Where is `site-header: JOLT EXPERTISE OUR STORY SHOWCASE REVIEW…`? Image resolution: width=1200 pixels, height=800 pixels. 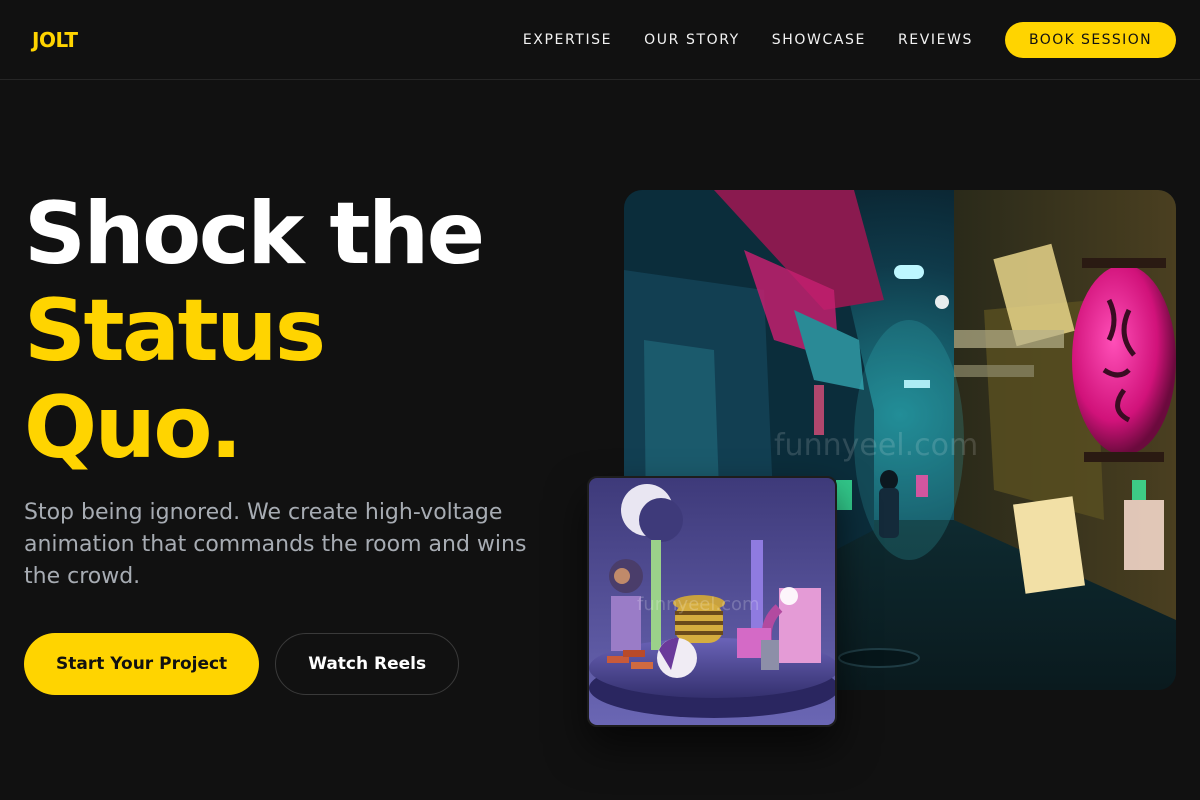
site-header: JOLT EXPERTISE OUR STORY SHOWCASE REVIEW… is located at coordinates (600, 40).